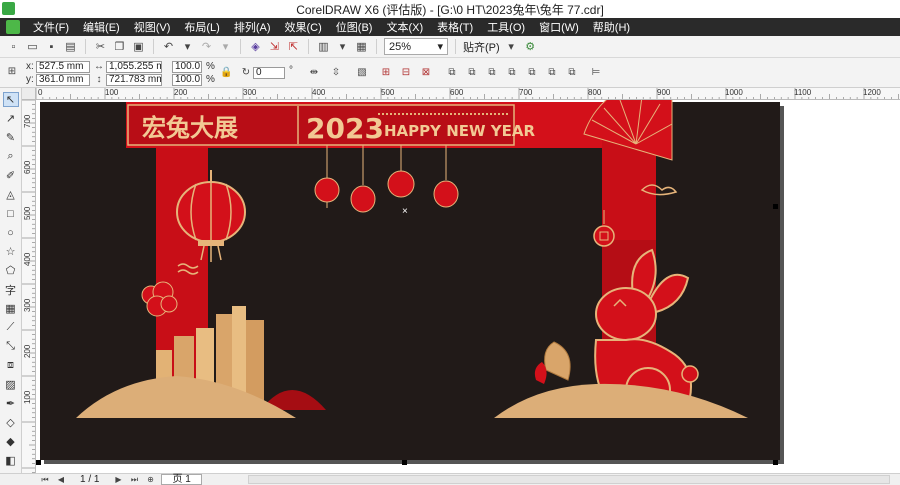 Image resolution: width=900 pixels, height=485 pixels. Describe the element at coordinates (168, 46) in the screenshot. I see `undo-icon: ↶` at that location.